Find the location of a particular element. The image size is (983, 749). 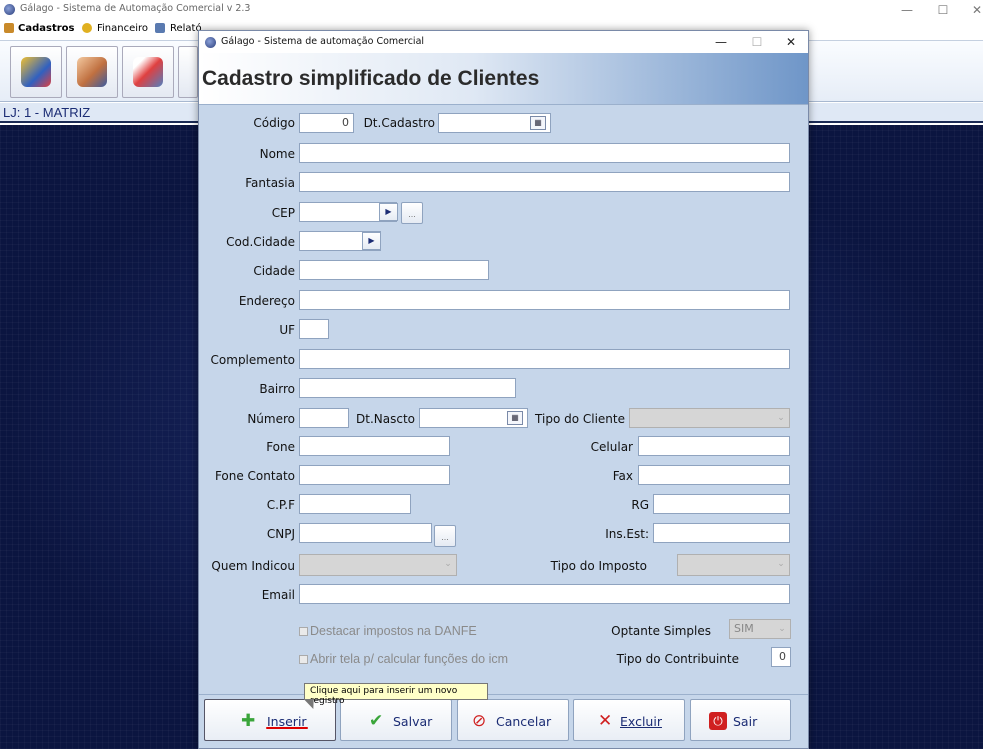

cancelar-button: ⊘ Cancelar is located at coordinates (513, 720).